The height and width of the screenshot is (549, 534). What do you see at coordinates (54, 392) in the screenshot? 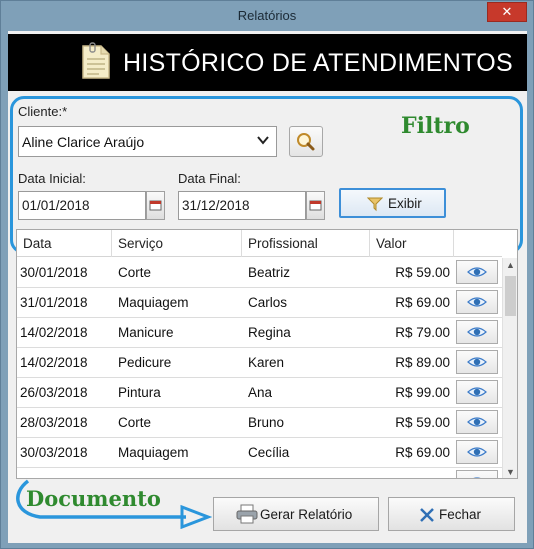
I see `cell-data: 26/03/2018` at bounding box center [54, 392].